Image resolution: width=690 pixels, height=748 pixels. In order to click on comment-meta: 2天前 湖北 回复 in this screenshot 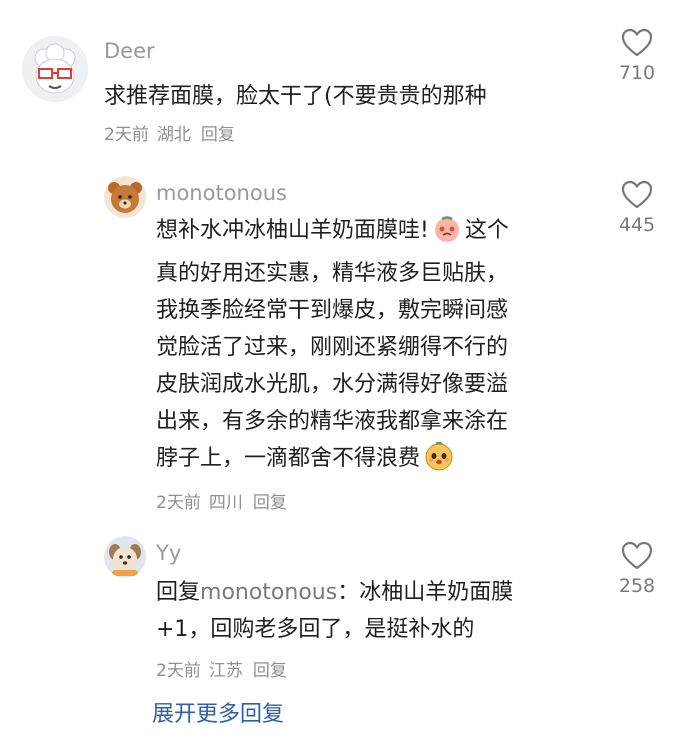, I will do `click(173, 132)`.